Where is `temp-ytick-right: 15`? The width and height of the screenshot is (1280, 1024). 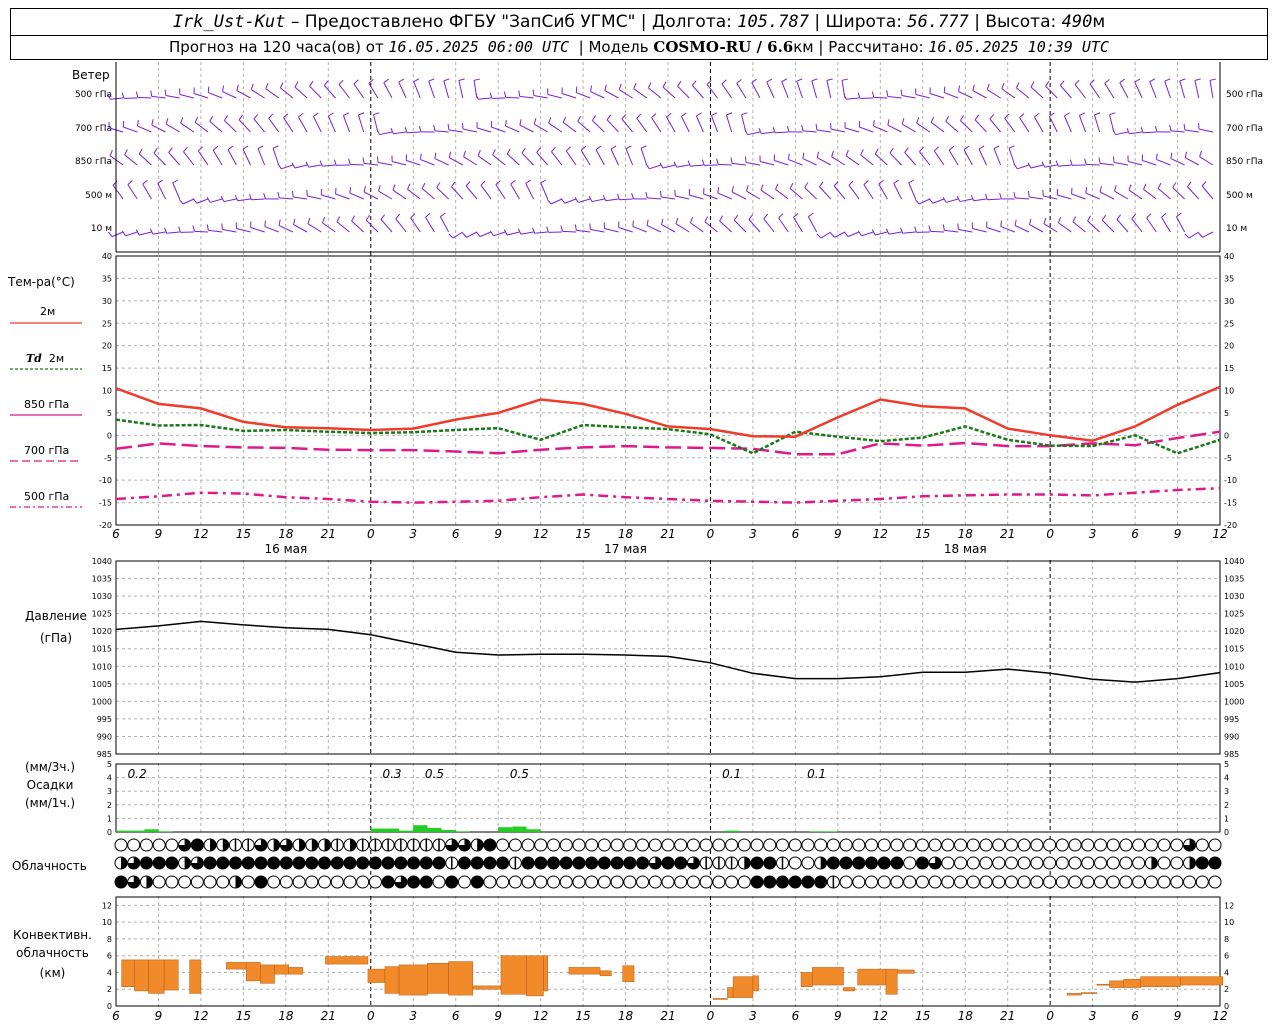 temp-ytick-right: 15 is located at coordinates (1229, 368).